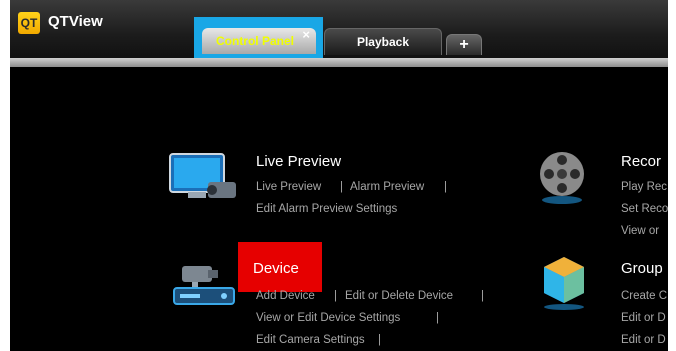 The height and width of the screenshot is (351, 676). Describe the element at coordinates (254, 41) in the screenshot. I see `tab-label: Control Panel` at that location.